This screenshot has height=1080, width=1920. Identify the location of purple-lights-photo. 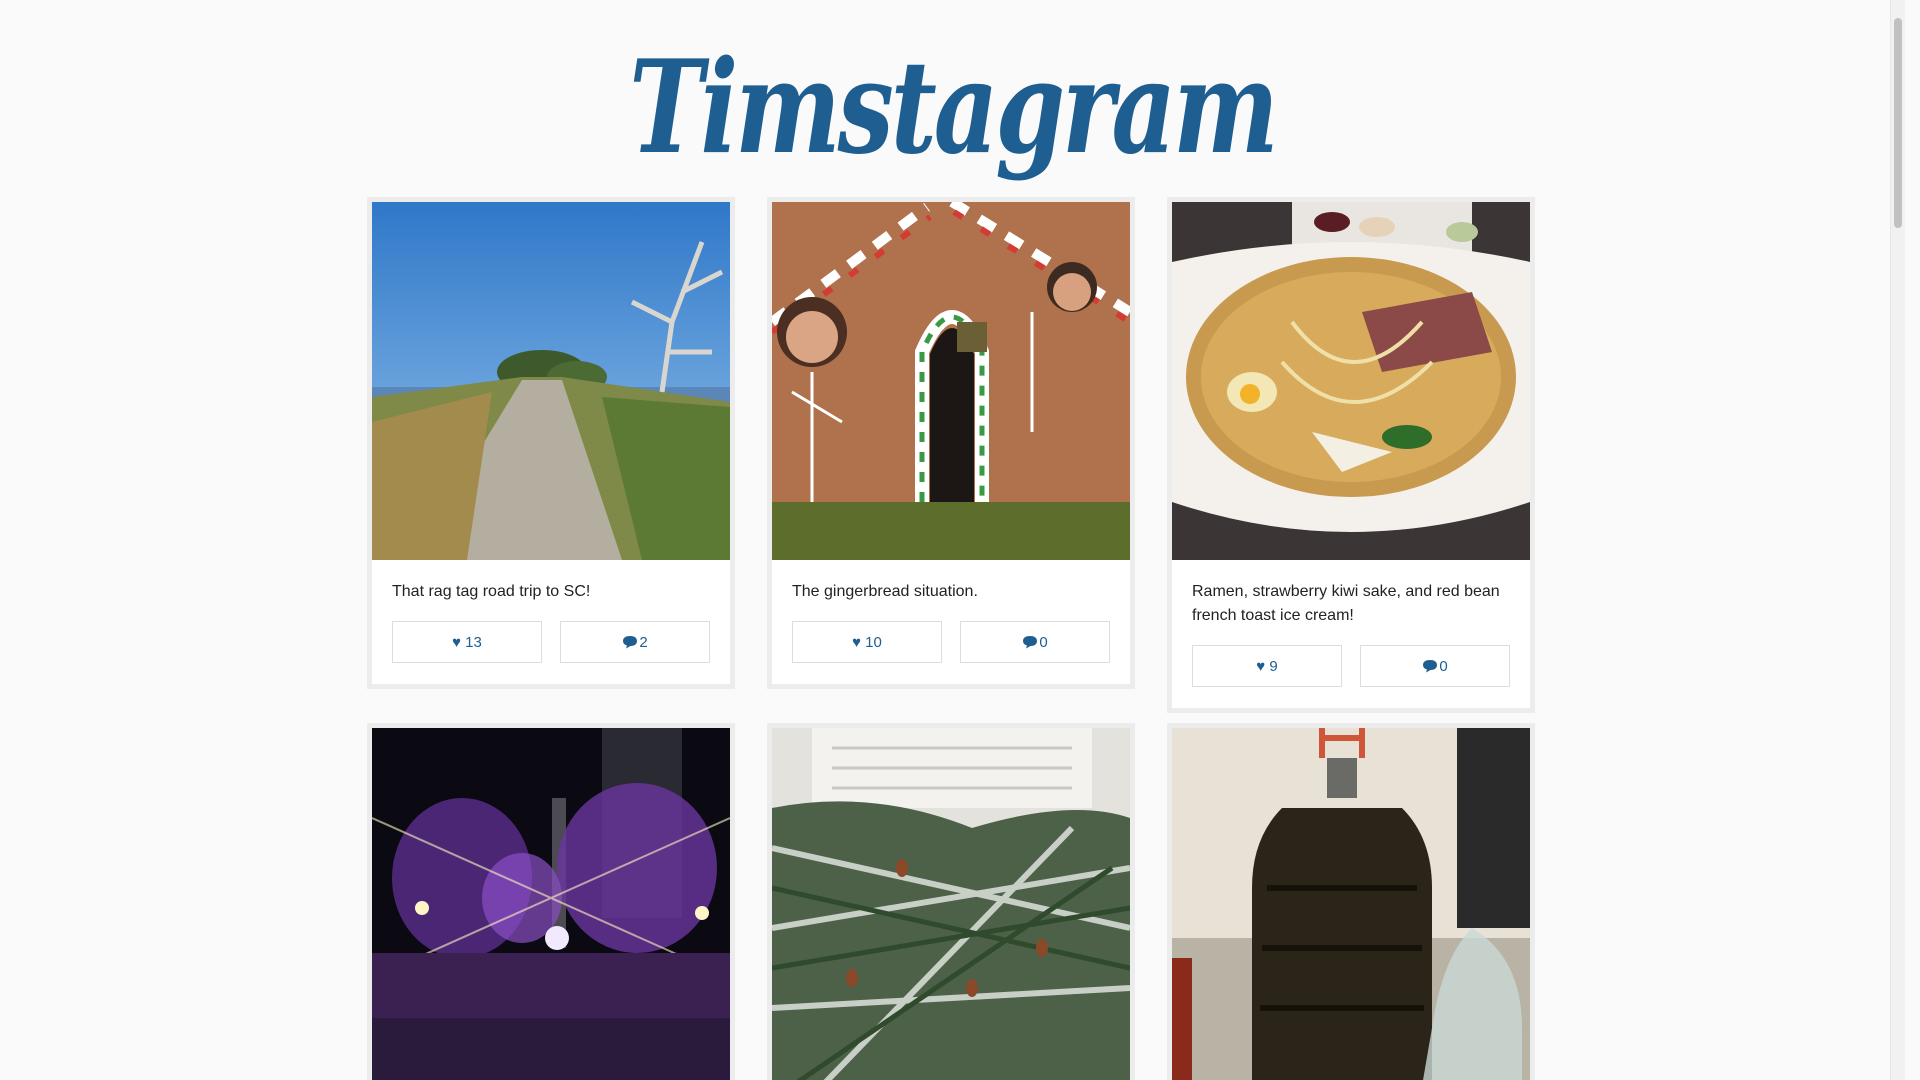
(551, 904).